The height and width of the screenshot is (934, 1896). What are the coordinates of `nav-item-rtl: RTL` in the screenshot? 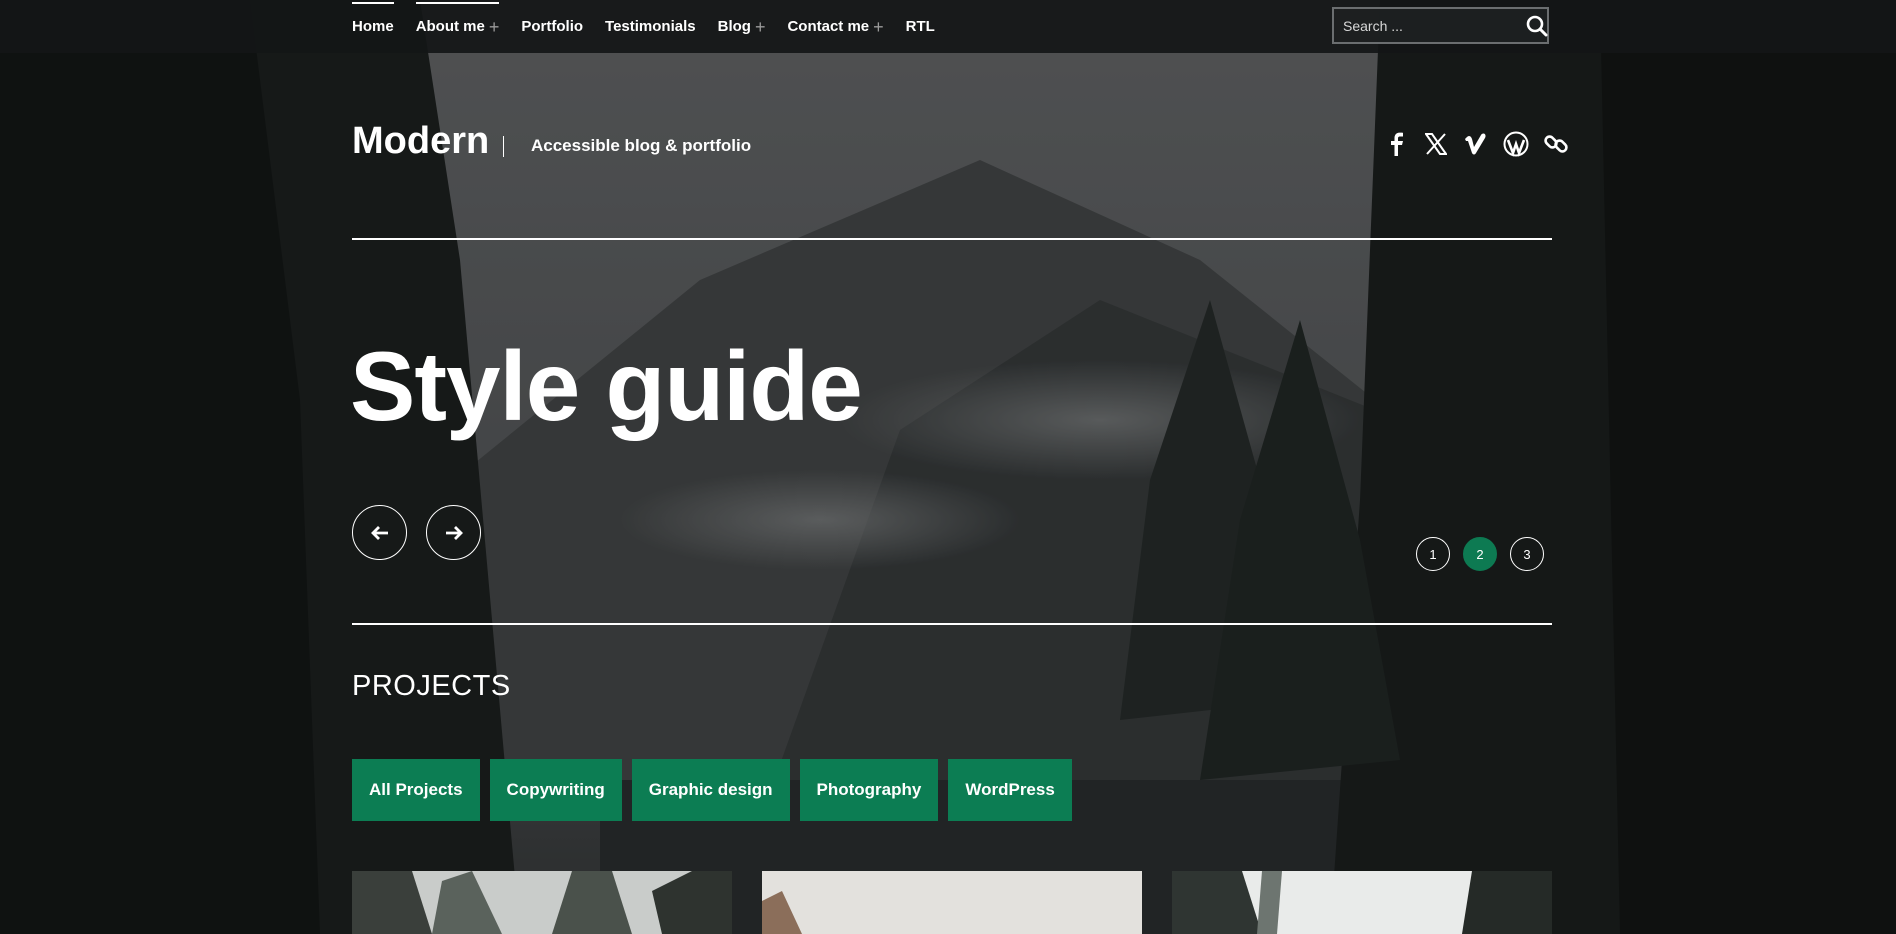 It's located at (920, 26).